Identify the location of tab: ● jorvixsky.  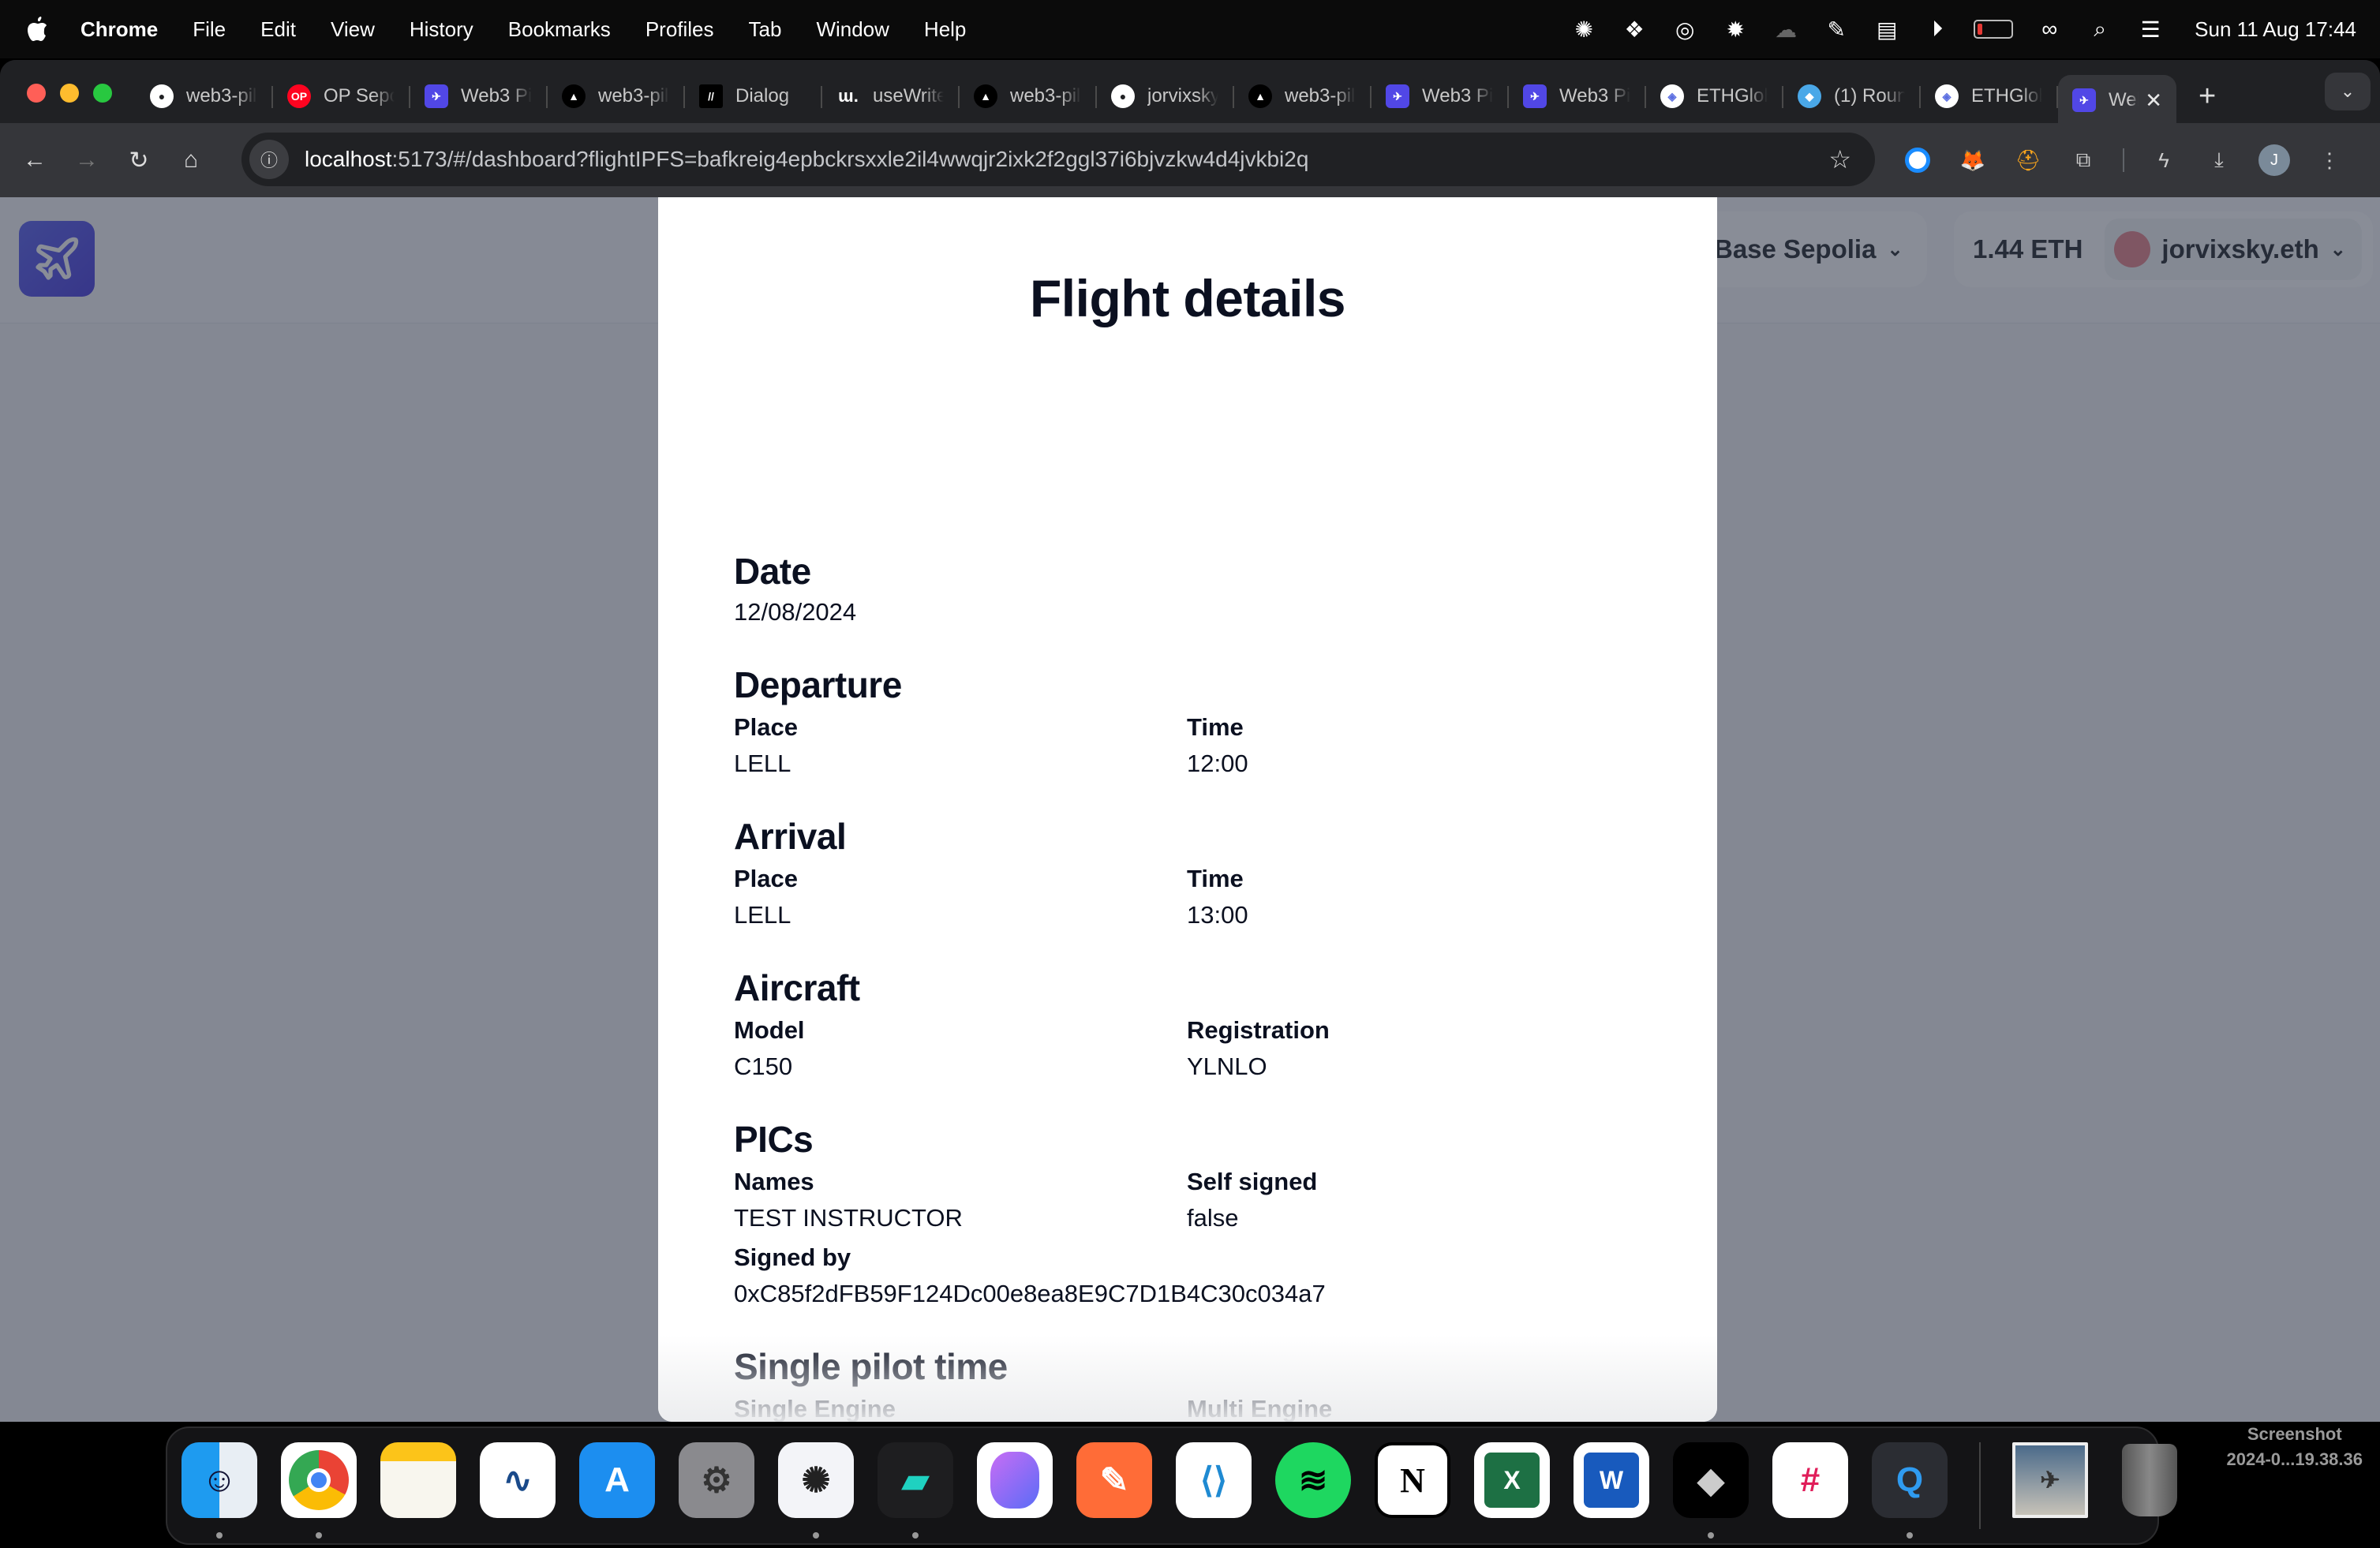
(1165, 96).